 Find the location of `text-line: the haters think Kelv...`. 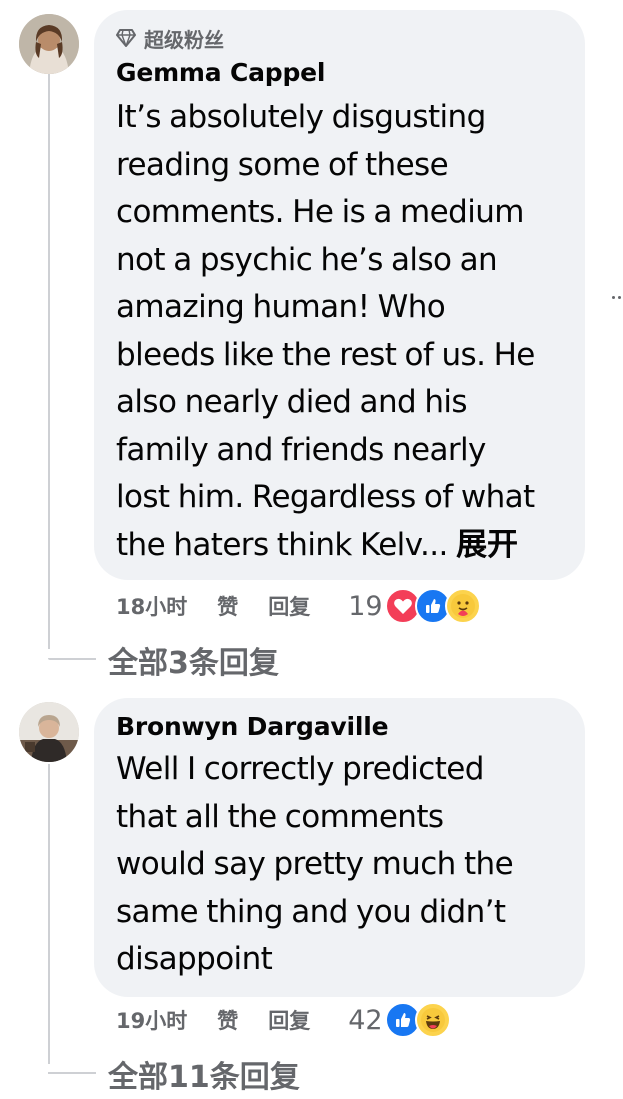

text-line: the haters think Kelv... is located at coordinates (282, 544).